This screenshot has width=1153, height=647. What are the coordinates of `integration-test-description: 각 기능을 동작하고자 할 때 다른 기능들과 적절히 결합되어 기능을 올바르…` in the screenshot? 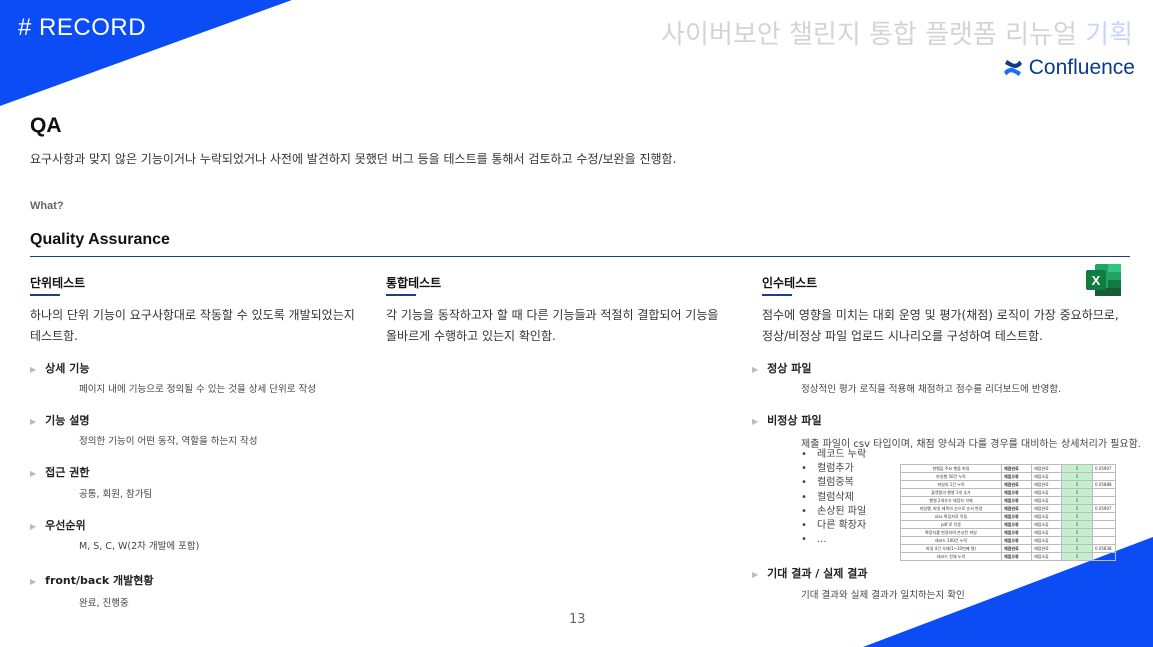 It's located at (552, 326).